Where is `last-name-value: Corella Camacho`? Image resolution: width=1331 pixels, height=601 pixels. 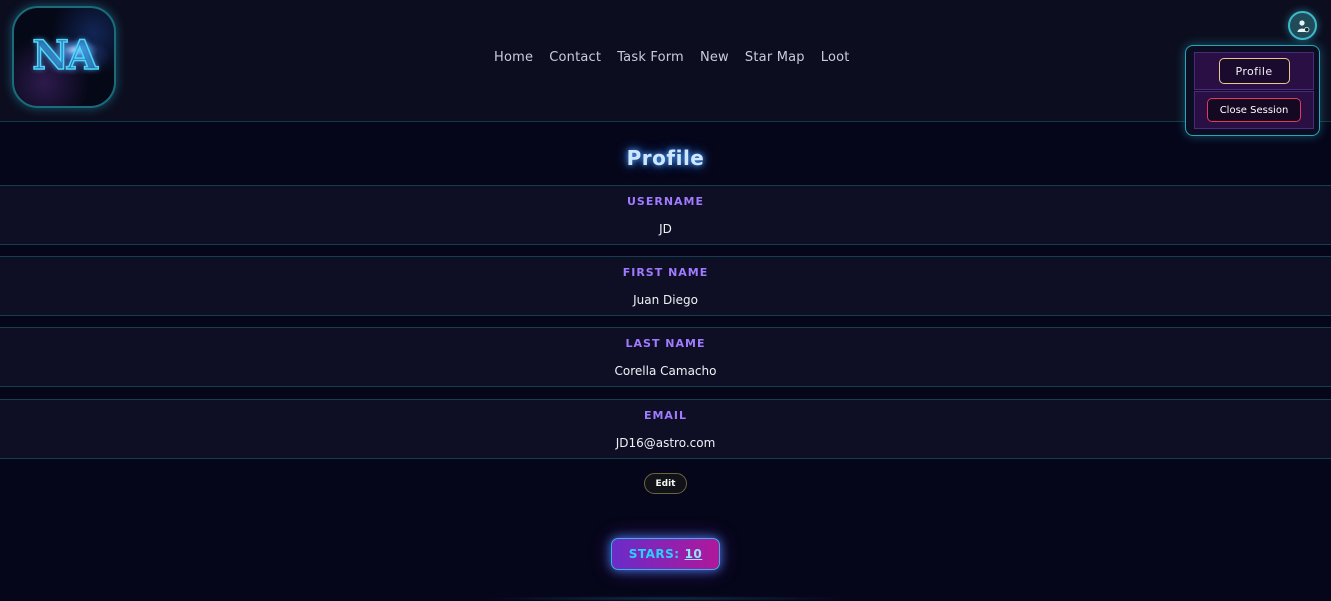 last-name-value: Corella Camacho is located at coordinates (665, 371).